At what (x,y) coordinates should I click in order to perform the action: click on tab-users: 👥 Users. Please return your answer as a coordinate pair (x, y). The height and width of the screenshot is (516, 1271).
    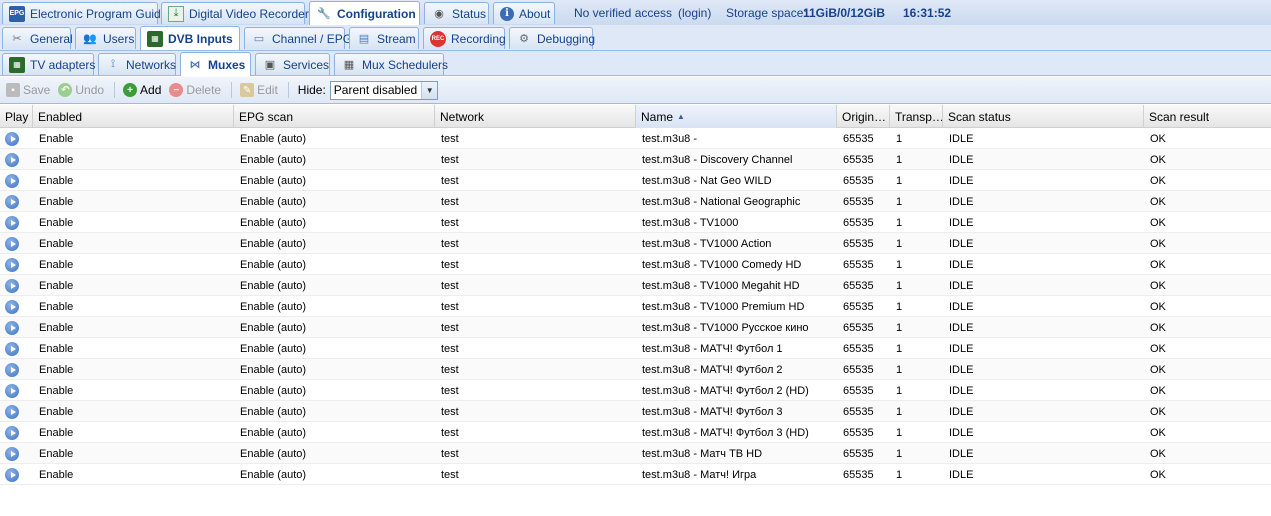
    Looking at the image, I should click on (105, 38).